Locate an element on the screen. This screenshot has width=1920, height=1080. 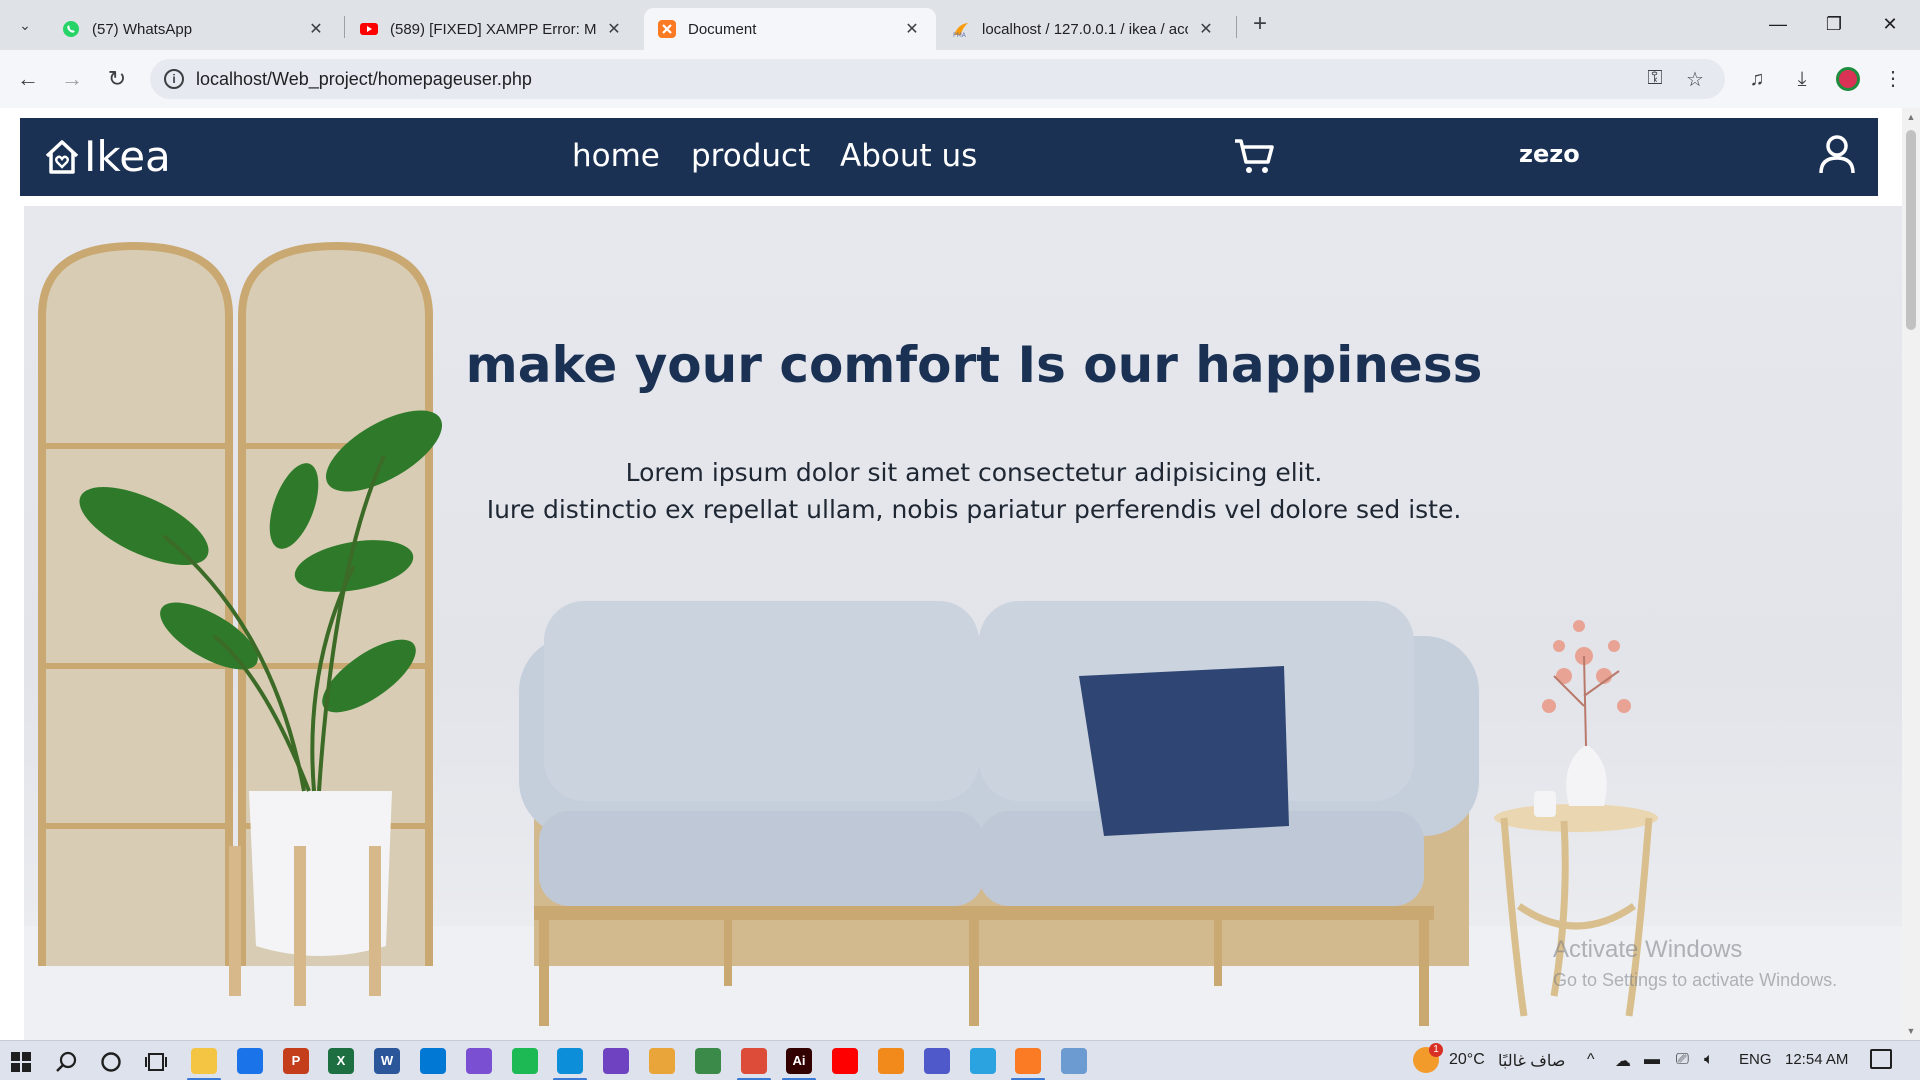
menu-kebab-icon: ⋮ is located at coordinates (1893, 79).